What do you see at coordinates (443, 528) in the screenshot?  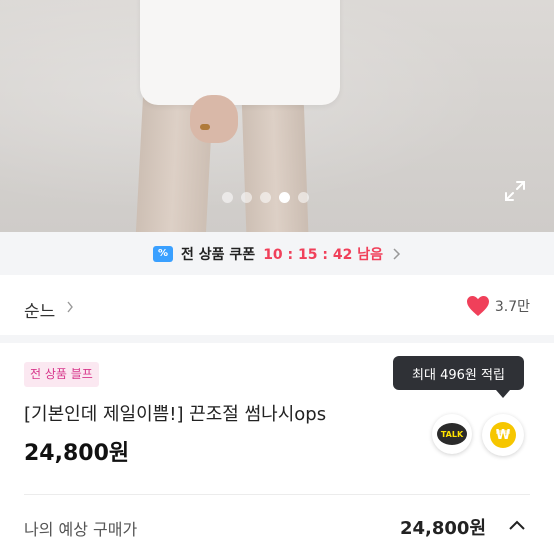 I see `expected-price-value: 24,800원` at bounding box center [443, 528].